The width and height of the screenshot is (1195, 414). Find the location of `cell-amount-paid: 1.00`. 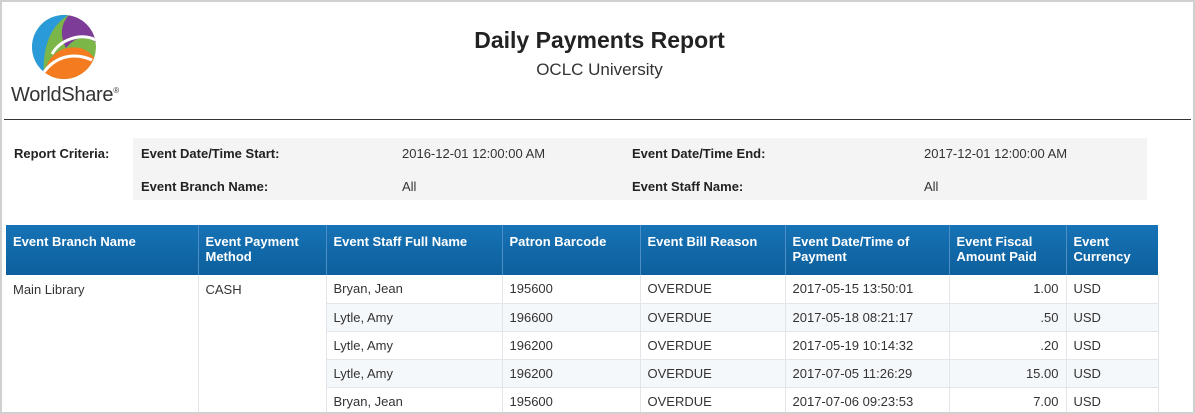

cell-amount-paid: 1.00 is located at coordinates (1008, 289).